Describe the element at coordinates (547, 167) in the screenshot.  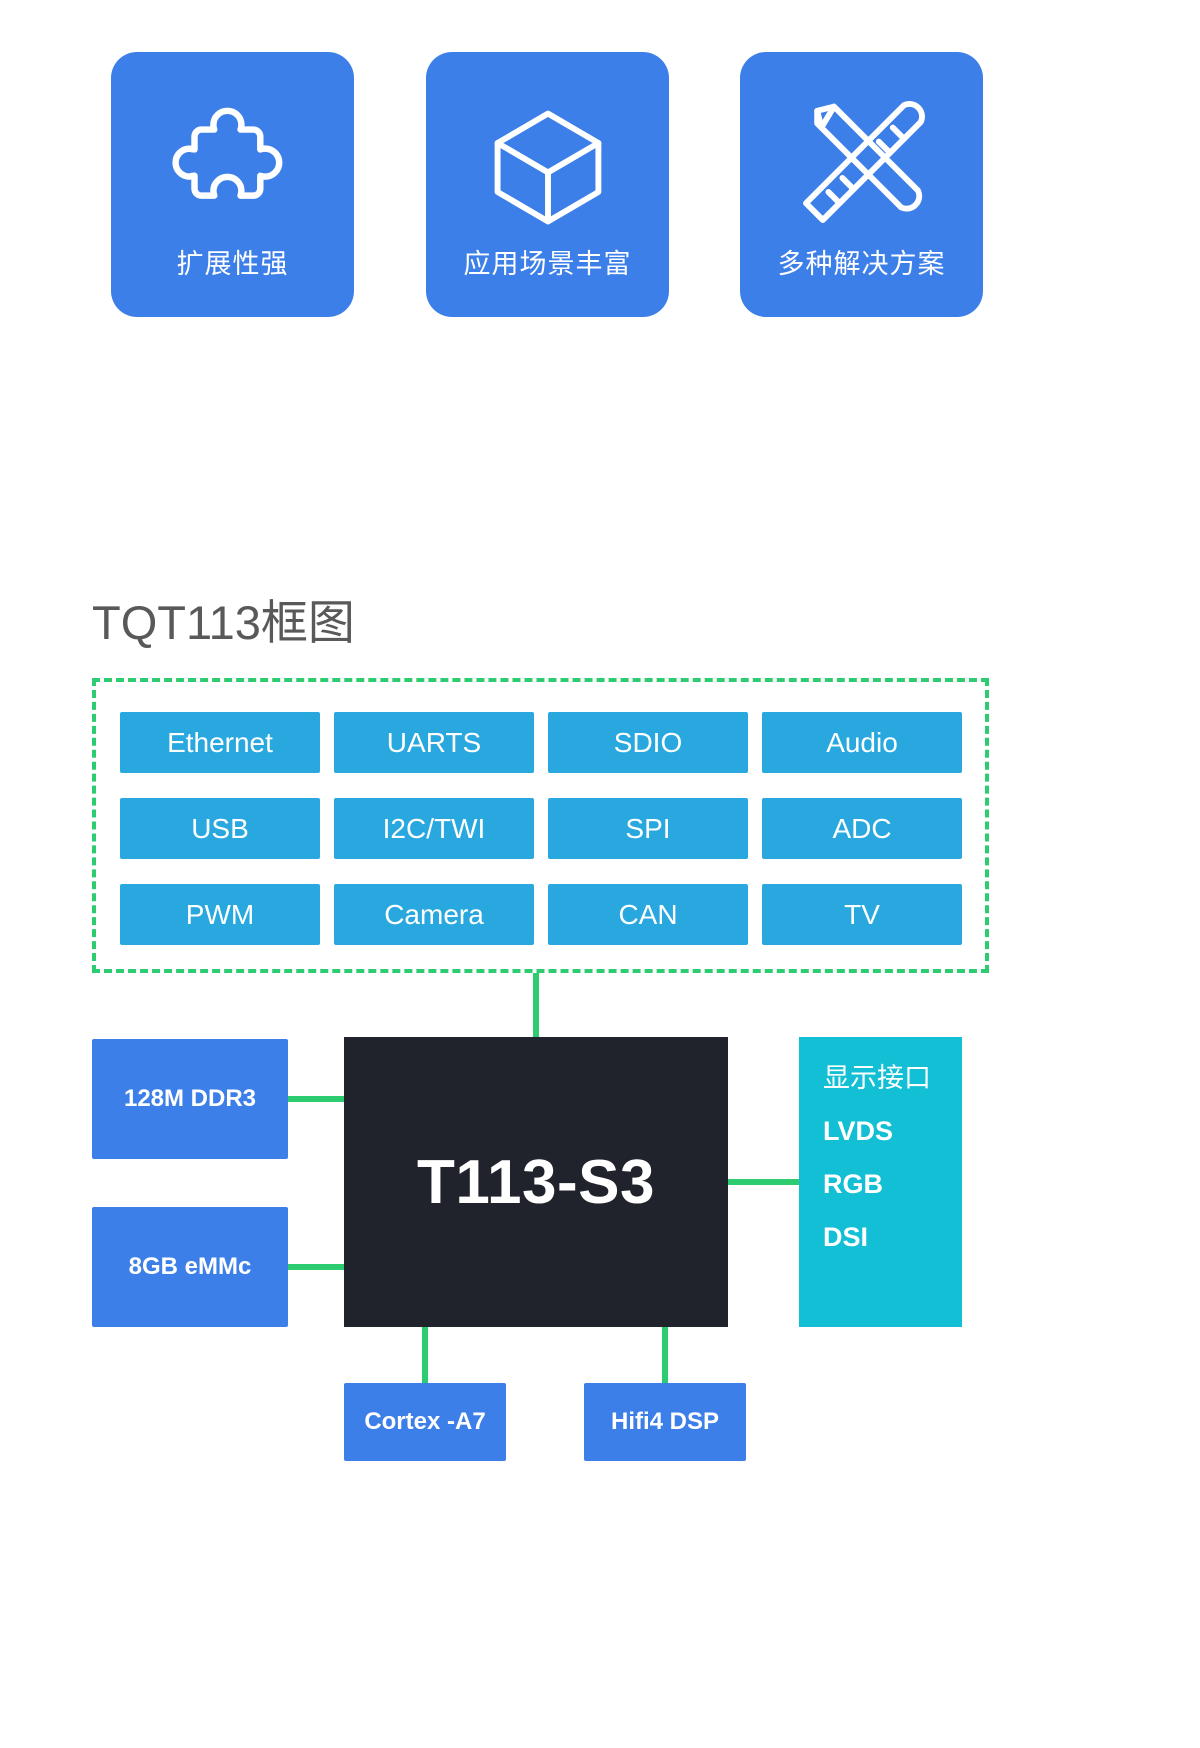
I see `cube-icon` at that location.